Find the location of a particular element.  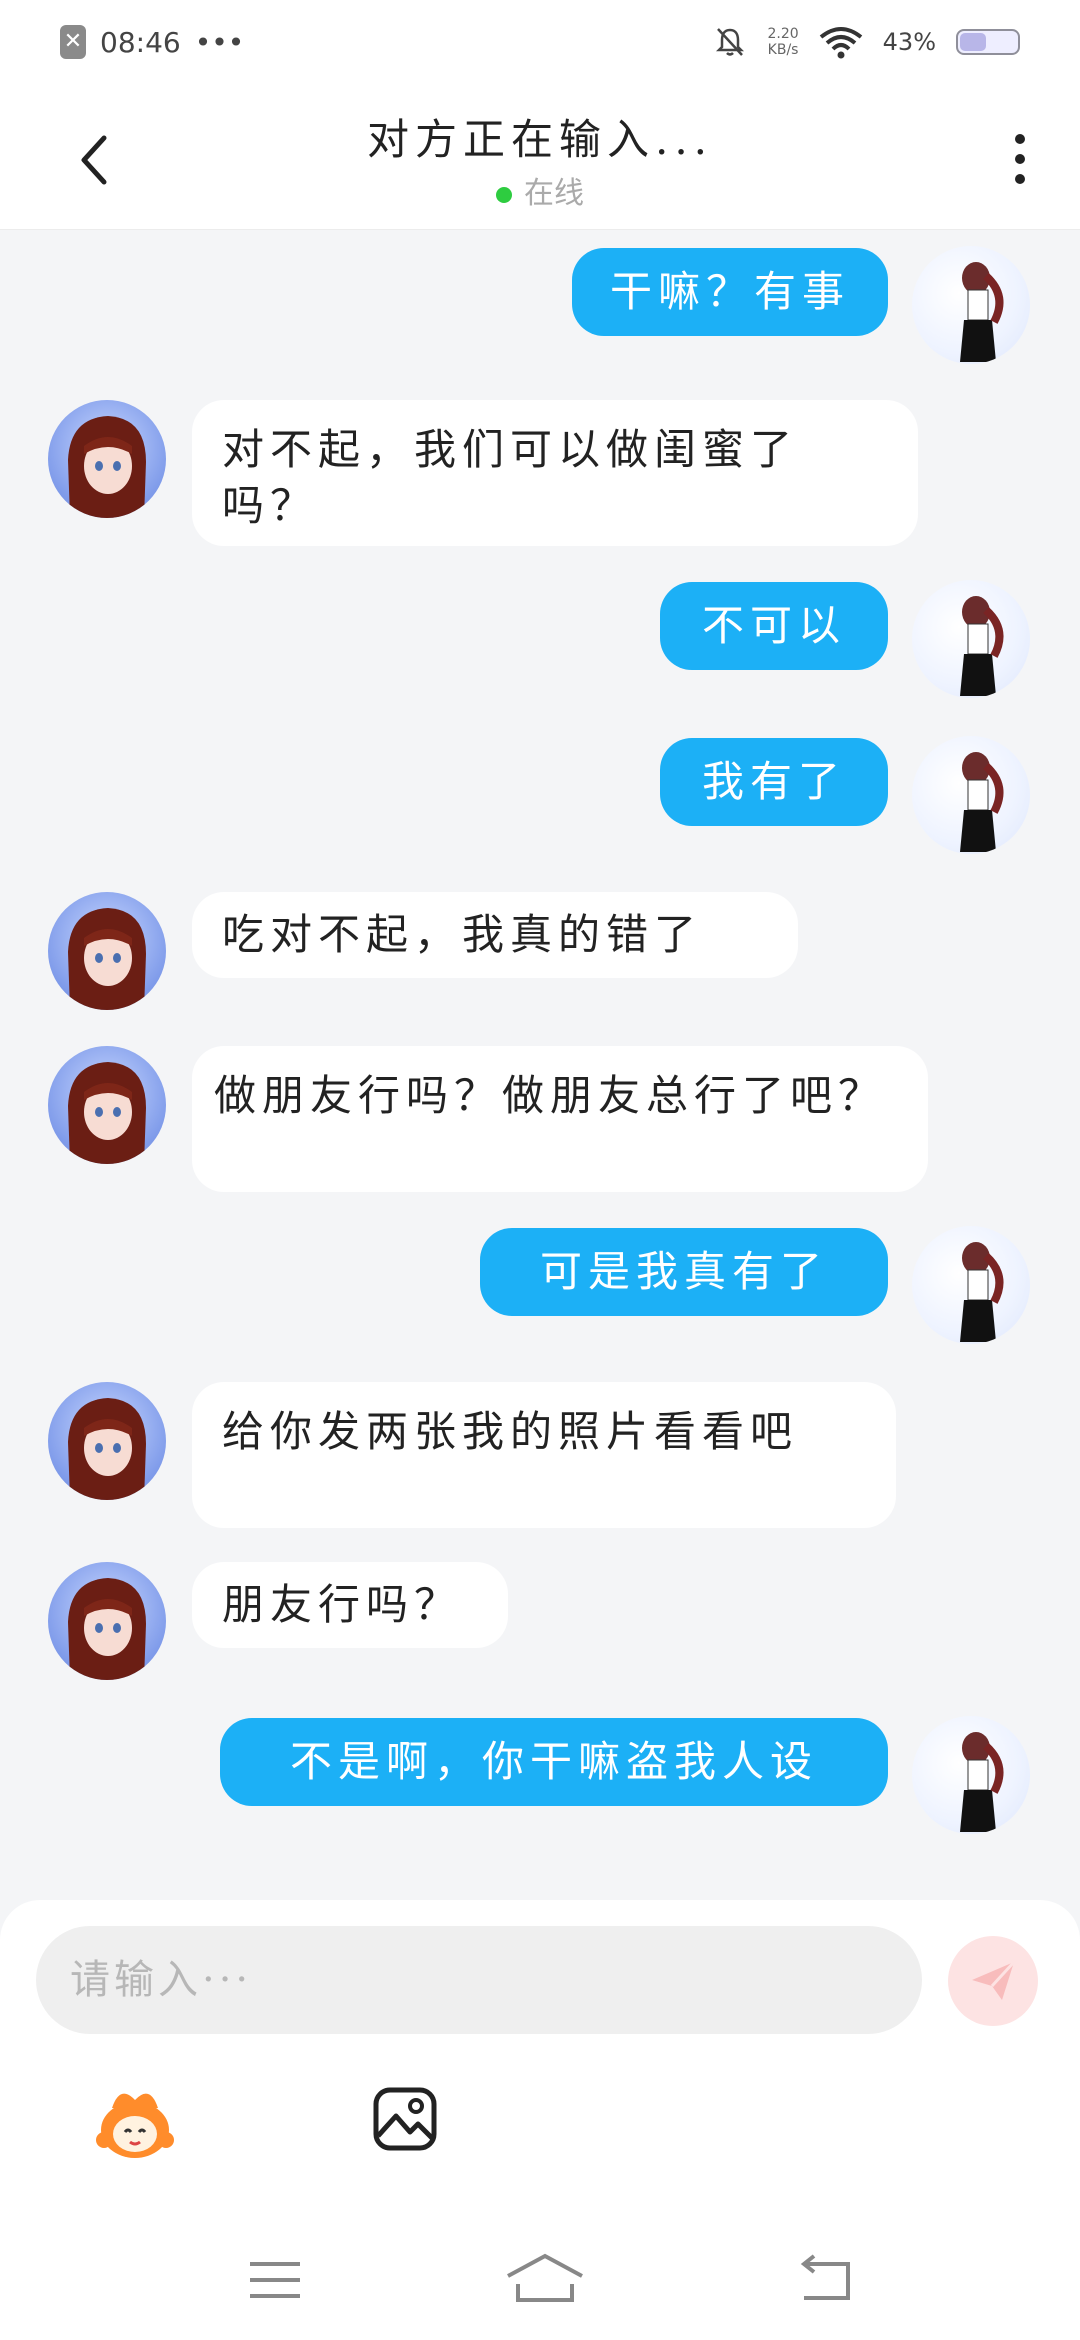

net-speed-unit: KB/s is located at coordinates (783, 50).